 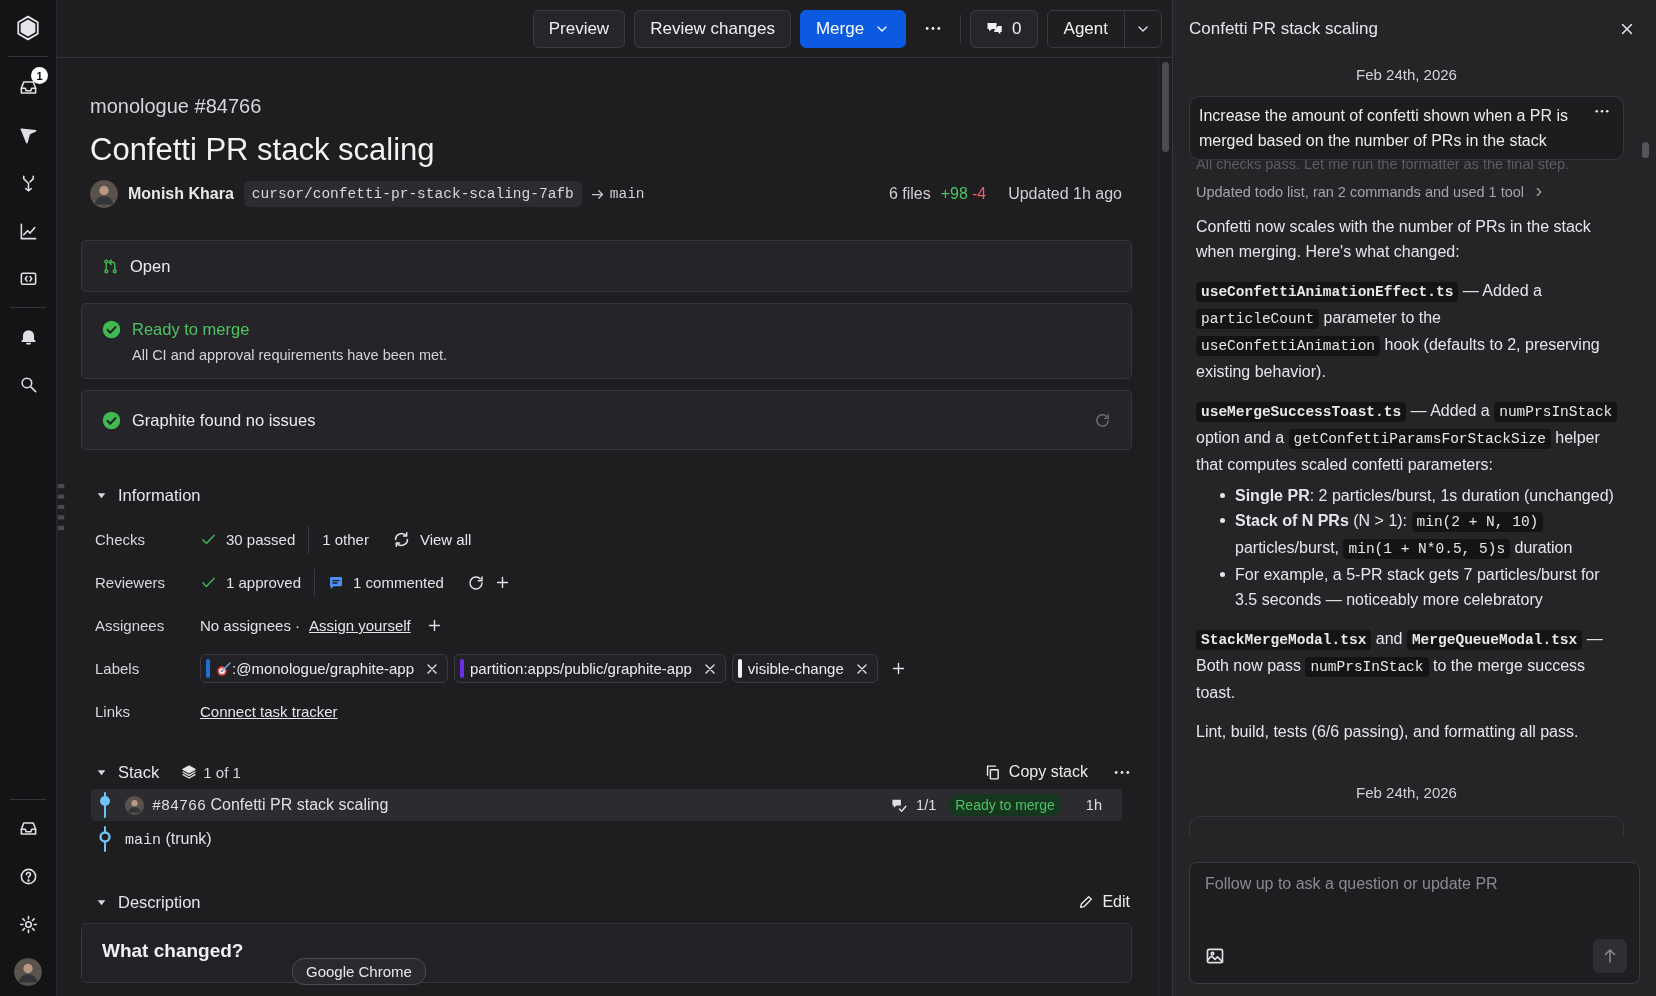 I want to click on description-heading: What changed?, so click(x=173, y=951).